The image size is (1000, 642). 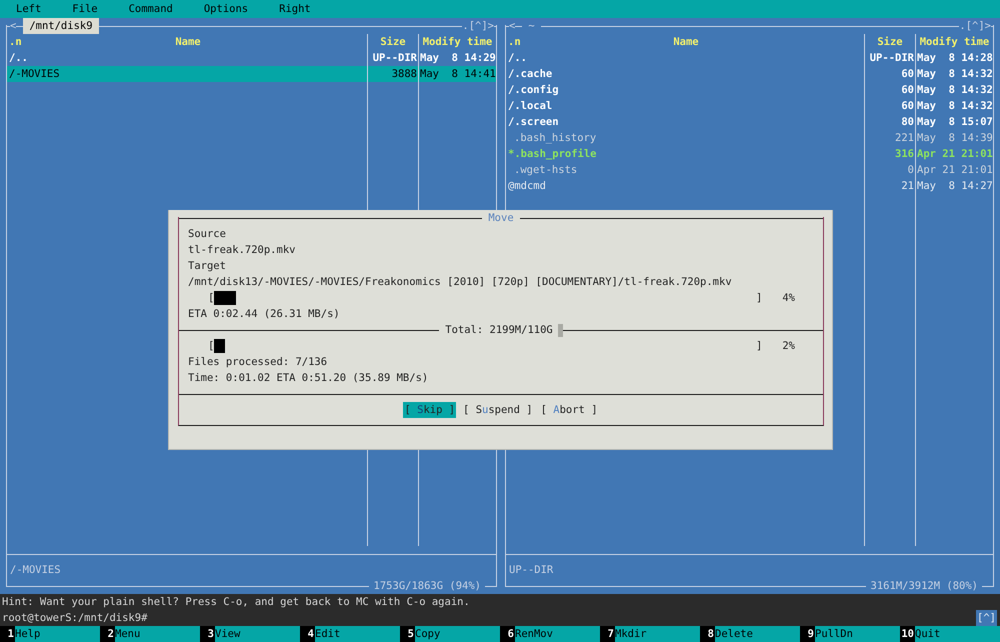 I want to click on file-name: /-MOVIES, so click(x=34, y=74).